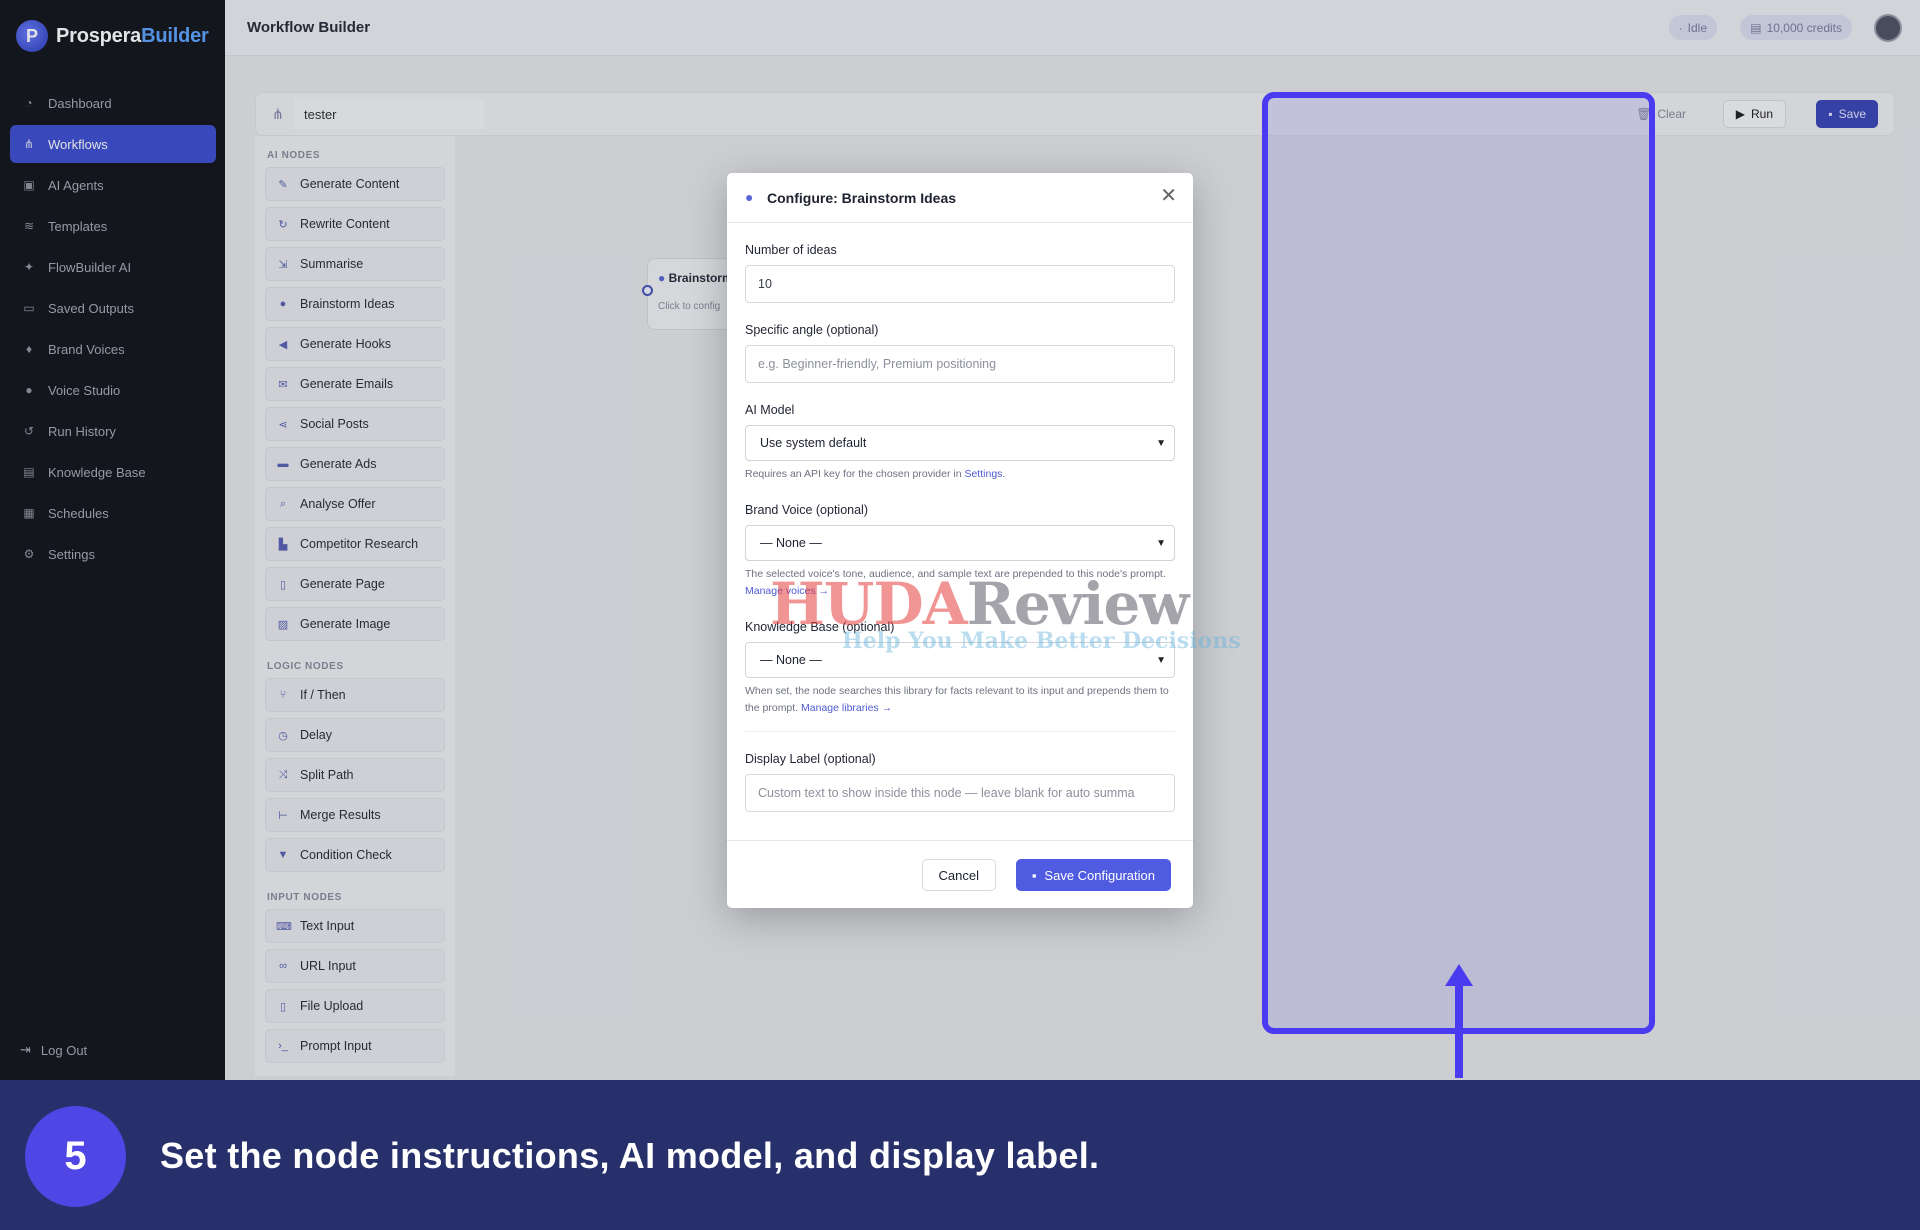 The image size is (1920, 1230). Describe the element at coordinates (862, 198) in the screenshot. I see `modal-title: Configure: Brainstorm Ideas` at that location.